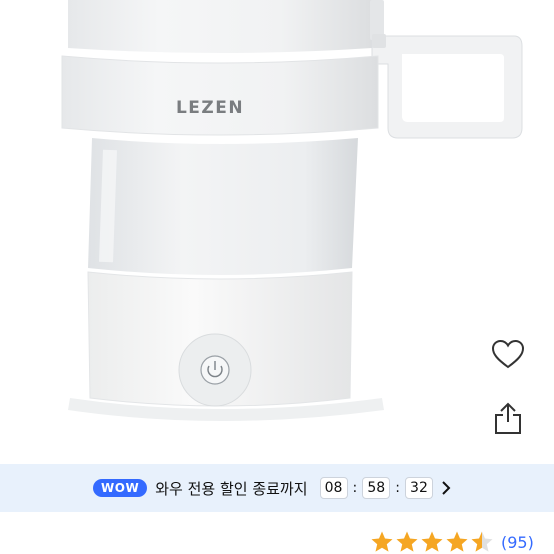 Image resolution: width=554 pixels, height=554 pixels. I want to click on wishlist-button, so click(508, 354).